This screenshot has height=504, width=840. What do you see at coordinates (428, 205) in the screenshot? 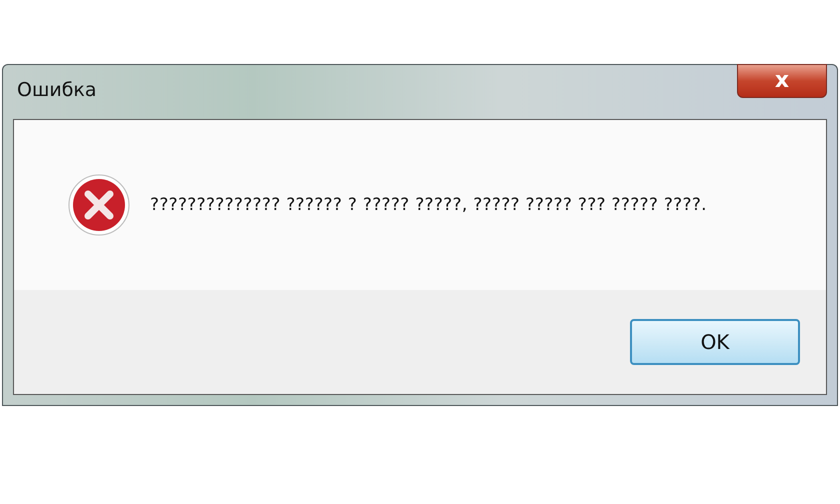
I see `error-message: ?????????????? ?????? ? ????? ?????, ????? ????? ??? ????? ????.` at bounding box center [428, 205].